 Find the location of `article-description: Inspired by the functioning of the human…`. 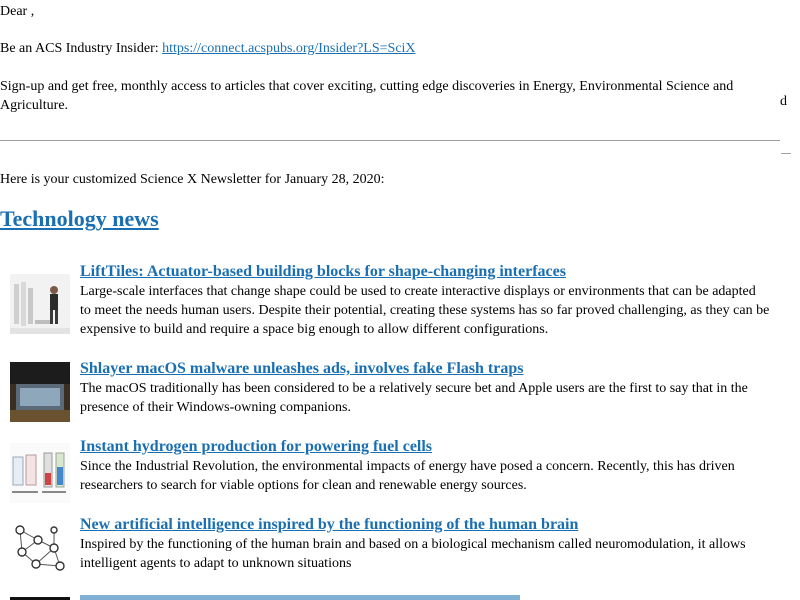

article-description: Inspired by the functioning of the human… is located at coordinates (413, 554).